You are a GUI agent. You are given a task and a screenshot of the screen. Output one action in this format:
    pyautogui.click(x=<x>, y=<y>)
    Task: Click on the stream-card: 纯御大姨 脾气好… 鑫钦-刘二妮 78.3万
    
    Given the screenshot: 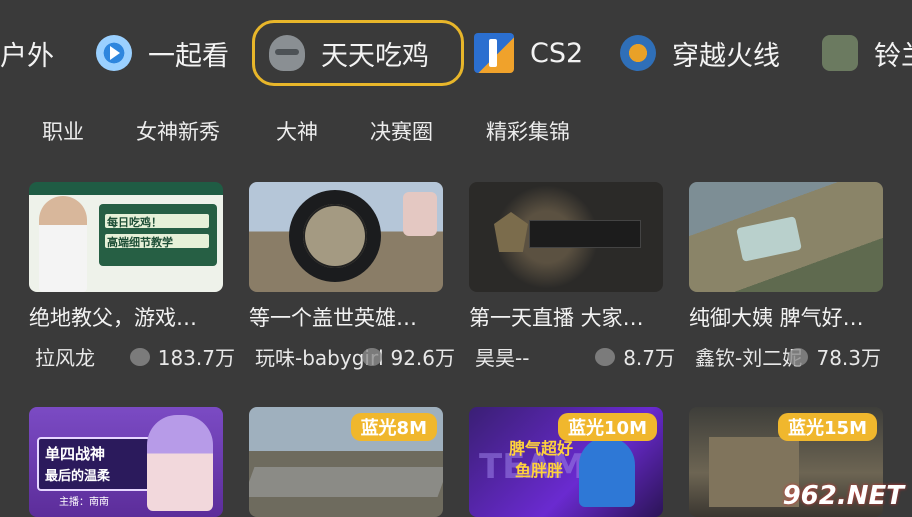 What is the action you would take?
    pyautogui.click(x=786, y=276)
    